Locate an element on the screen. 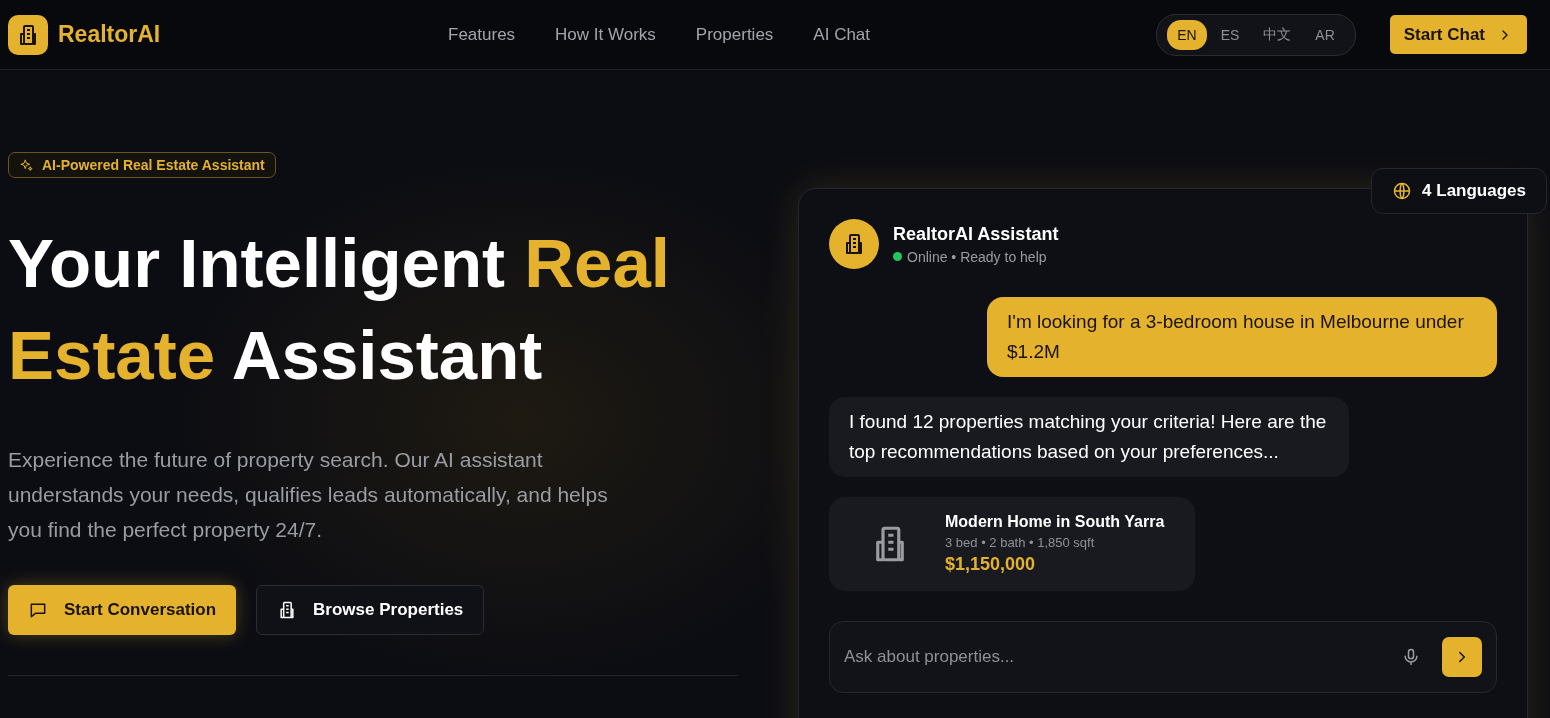 The width and height of the screenshot is (1550, 718). user-message: I'm looking for a 3-bedroom house in Melbourne under $1.2M is located at coordinates (1242, 337).